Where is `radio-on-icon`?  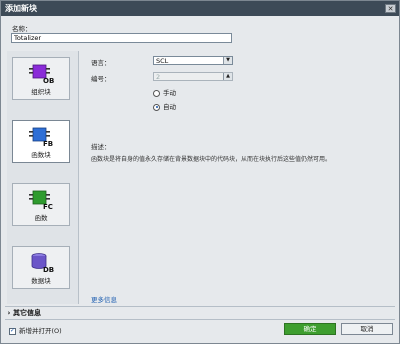 radio-on-icon is located at coordinates (156, 107).